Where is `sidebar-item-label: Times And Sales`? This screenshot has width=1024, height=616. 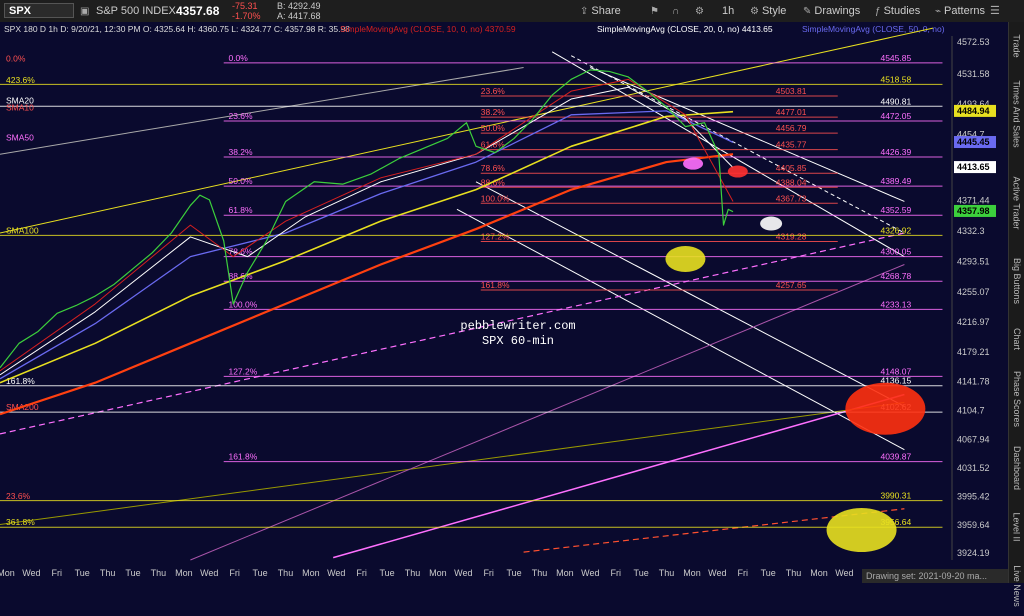 sidebar-item-label: Times And Sales is located at coordinates (1017, 114).